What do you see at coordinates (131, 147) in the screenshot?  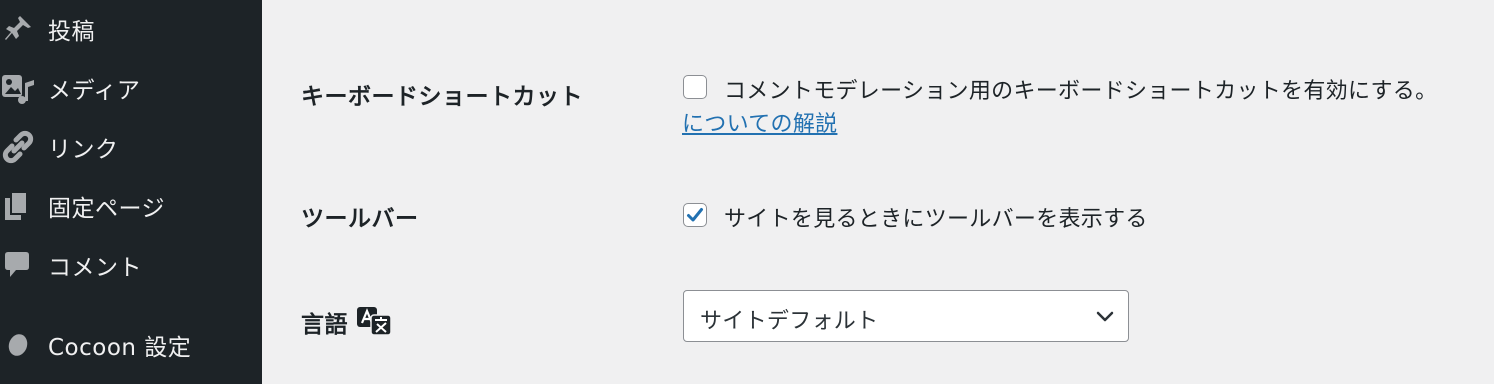 I see `sidebar-item-links: リンク` at bounding box center [131, 147].